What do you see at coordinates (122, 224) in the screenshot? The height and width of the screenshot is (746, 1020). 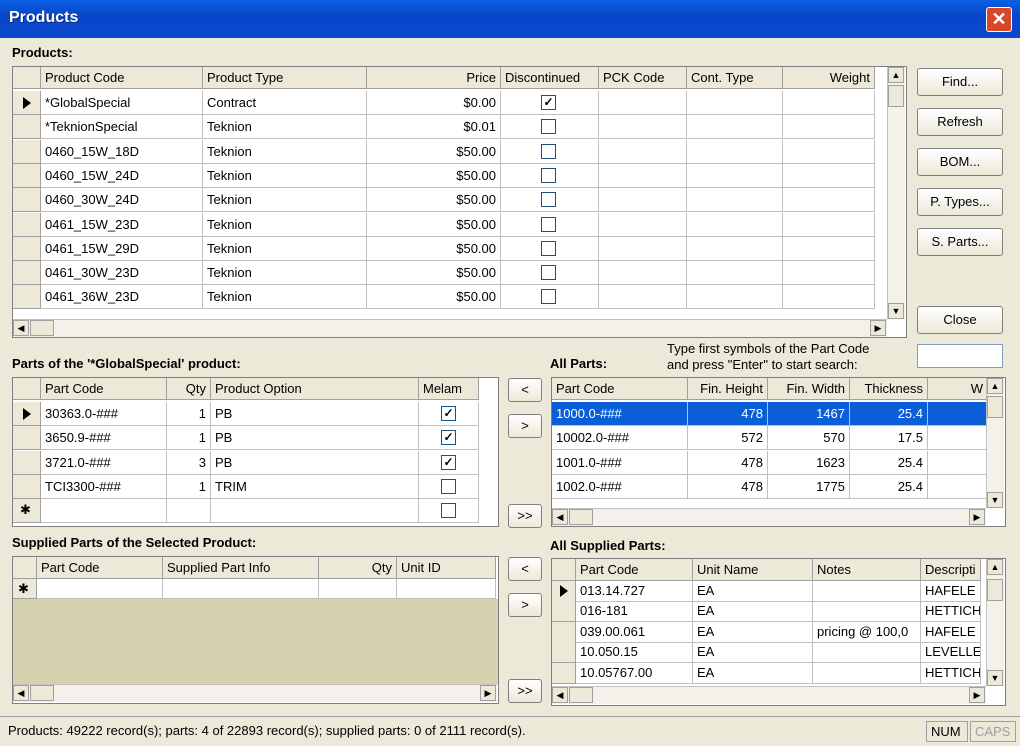 I see `table-cell: 0461_15W_23D` at bounding box center [122, 224].